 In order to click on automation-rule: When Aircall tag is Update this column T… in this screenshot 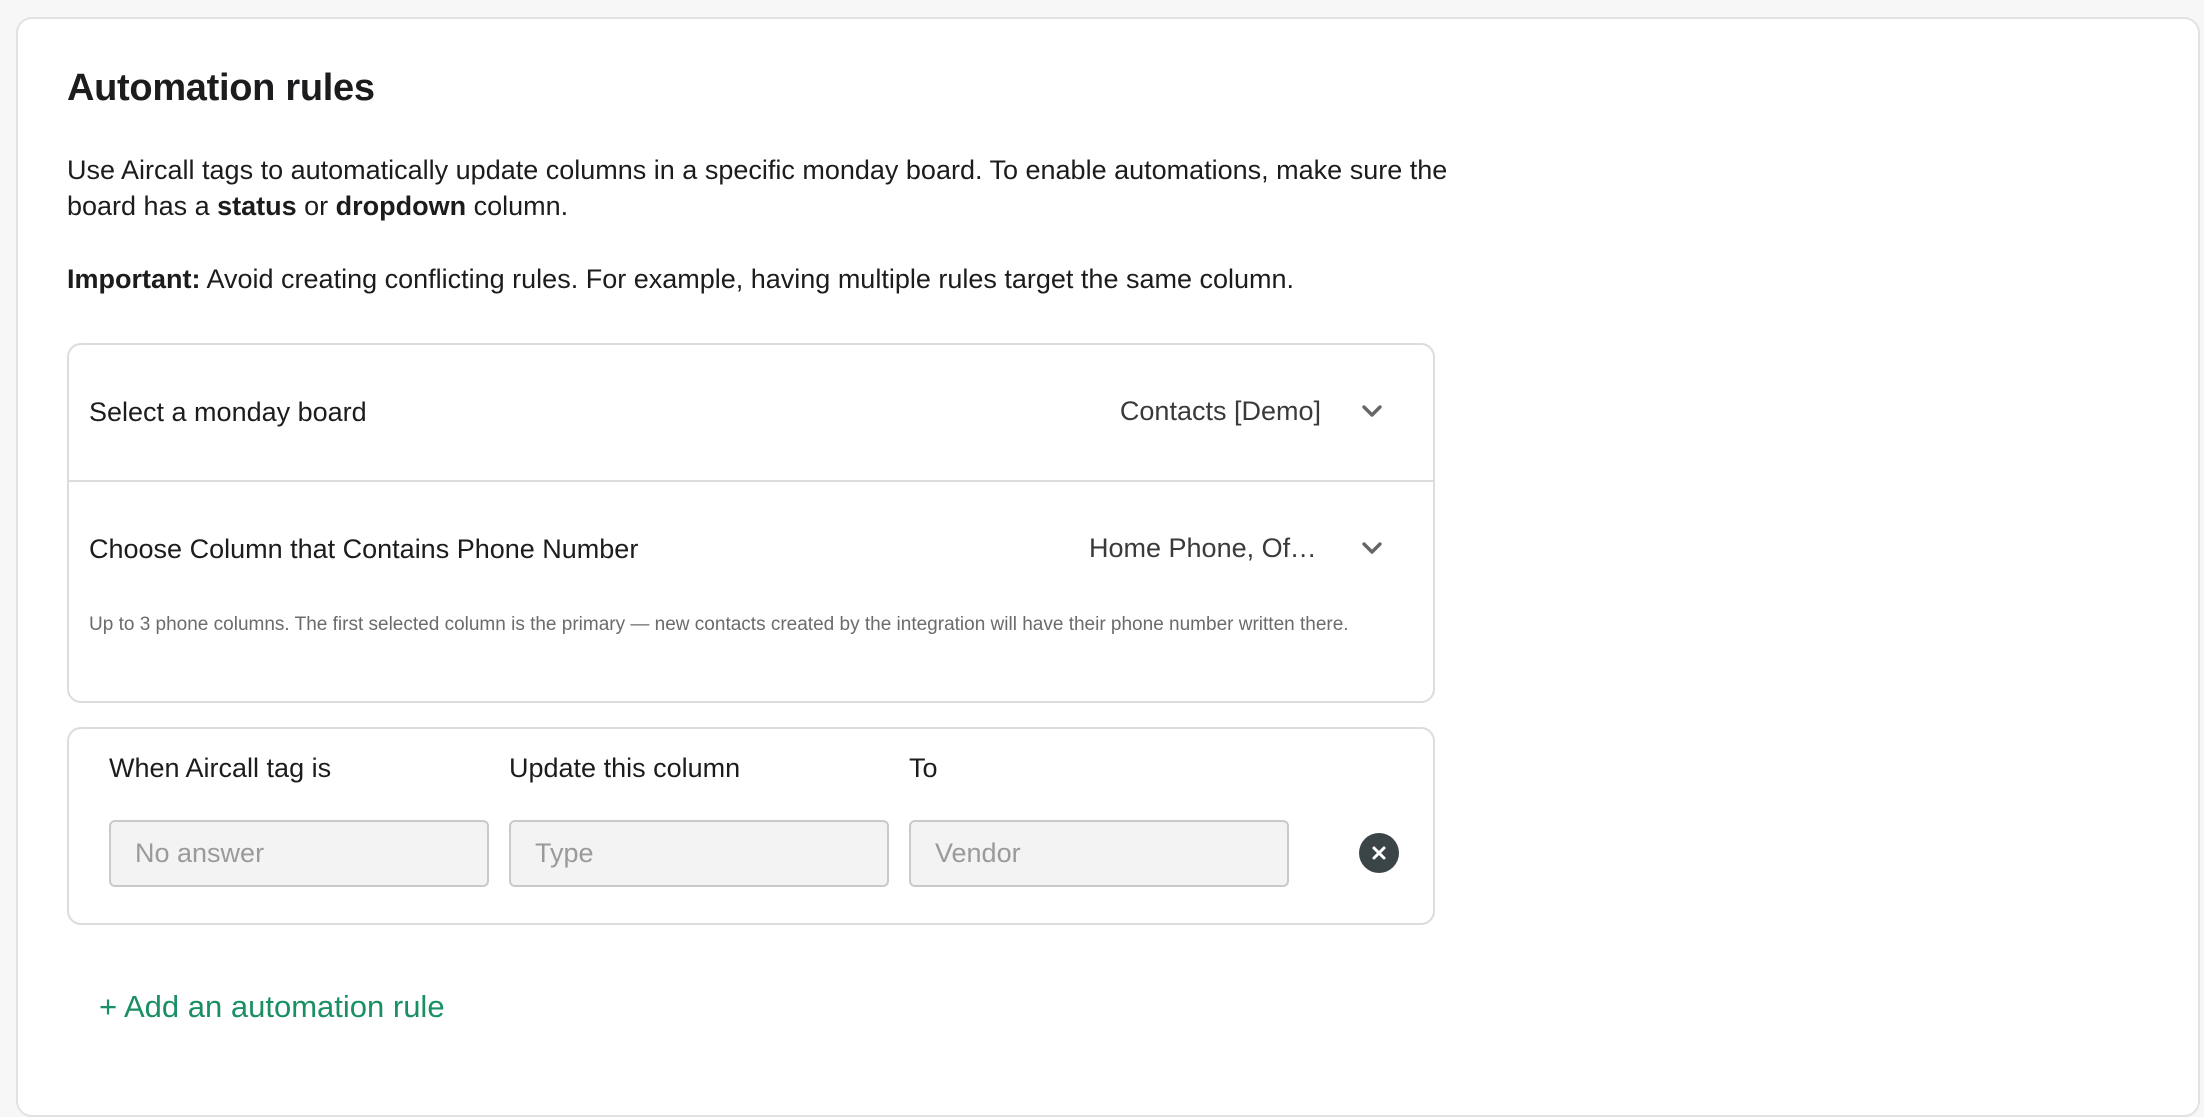, I will do `click(751, 826)`.